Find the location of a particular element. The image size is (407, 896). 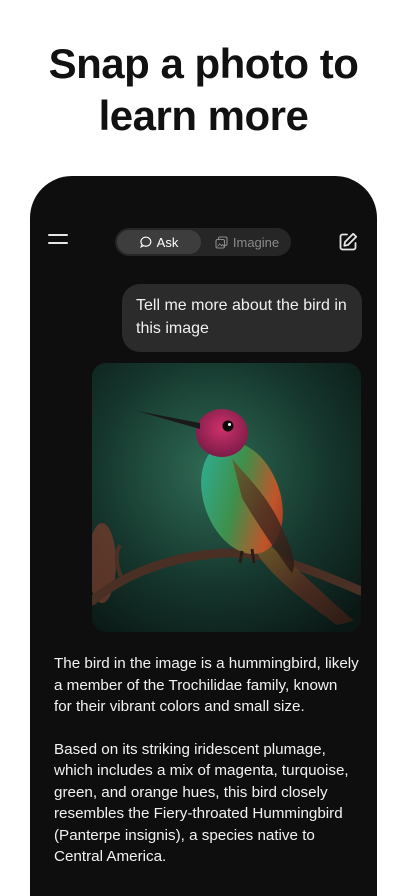

tab-ask-label: Ask is located at coordinates (167, 242).